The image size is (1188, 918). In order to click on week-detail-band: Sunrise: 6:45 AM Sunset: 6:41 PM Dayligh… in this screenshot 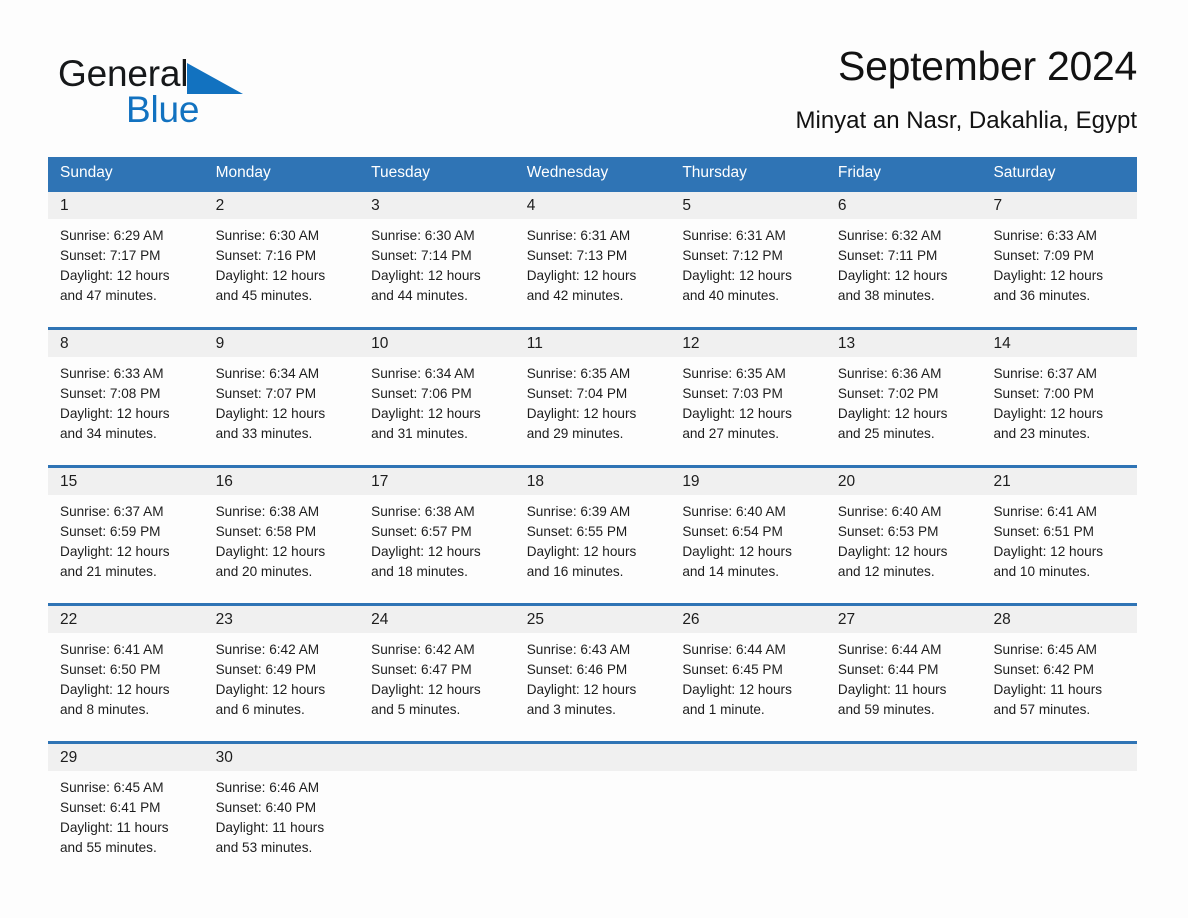, I will do `click(592, 820)`.